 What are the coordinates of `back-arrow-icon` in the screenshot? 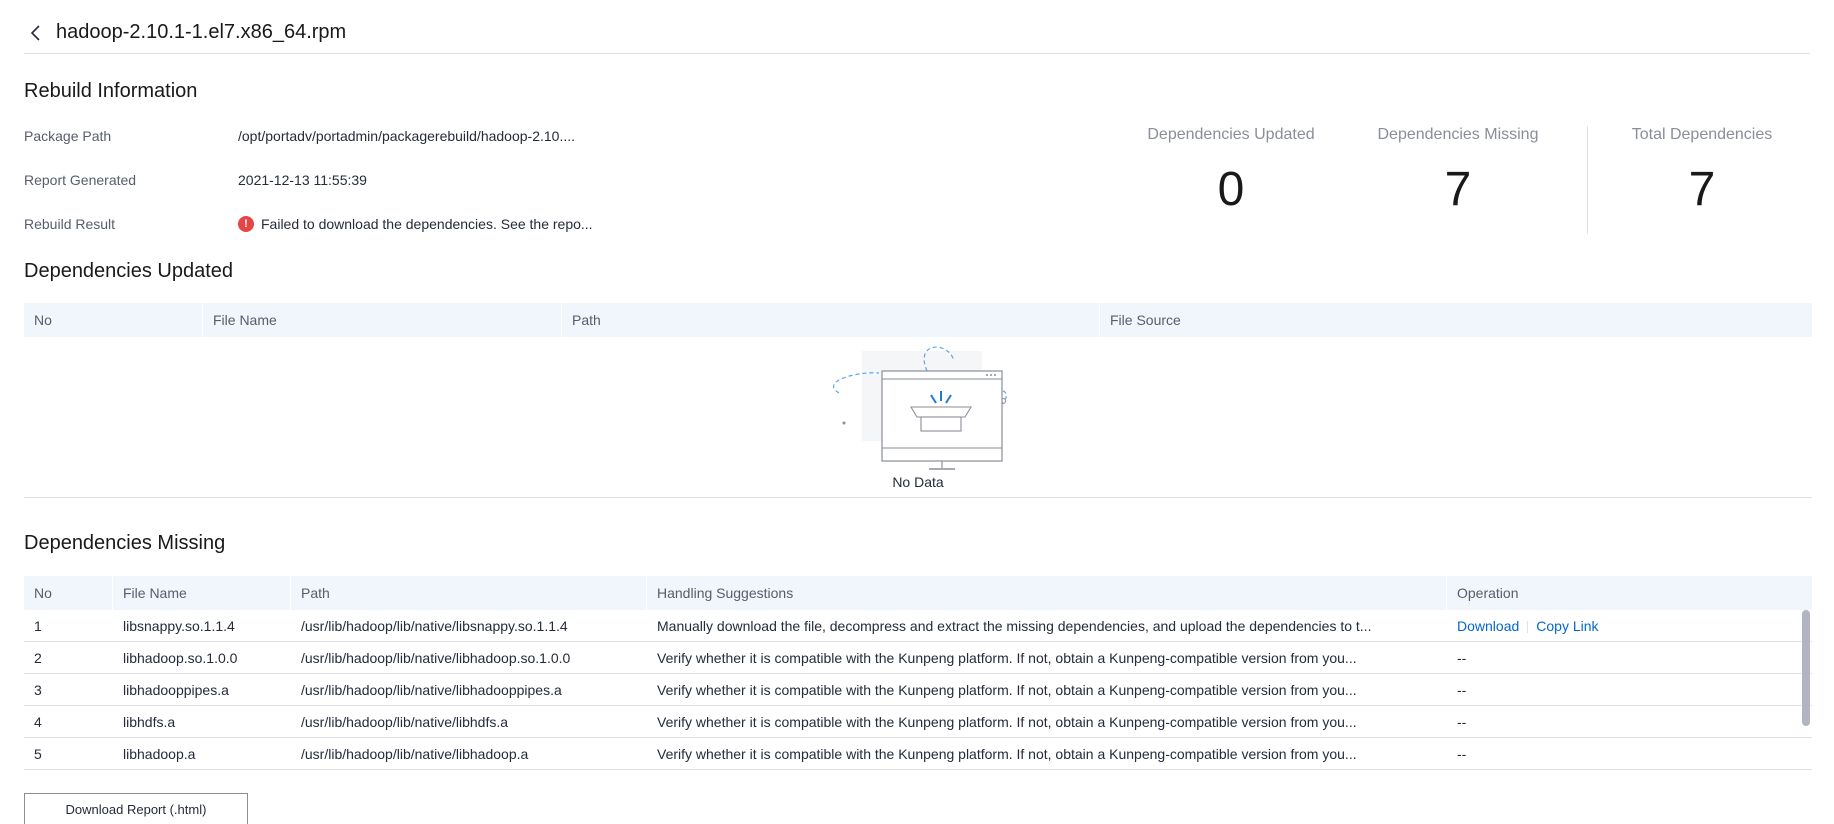 It's located at (35, 33).